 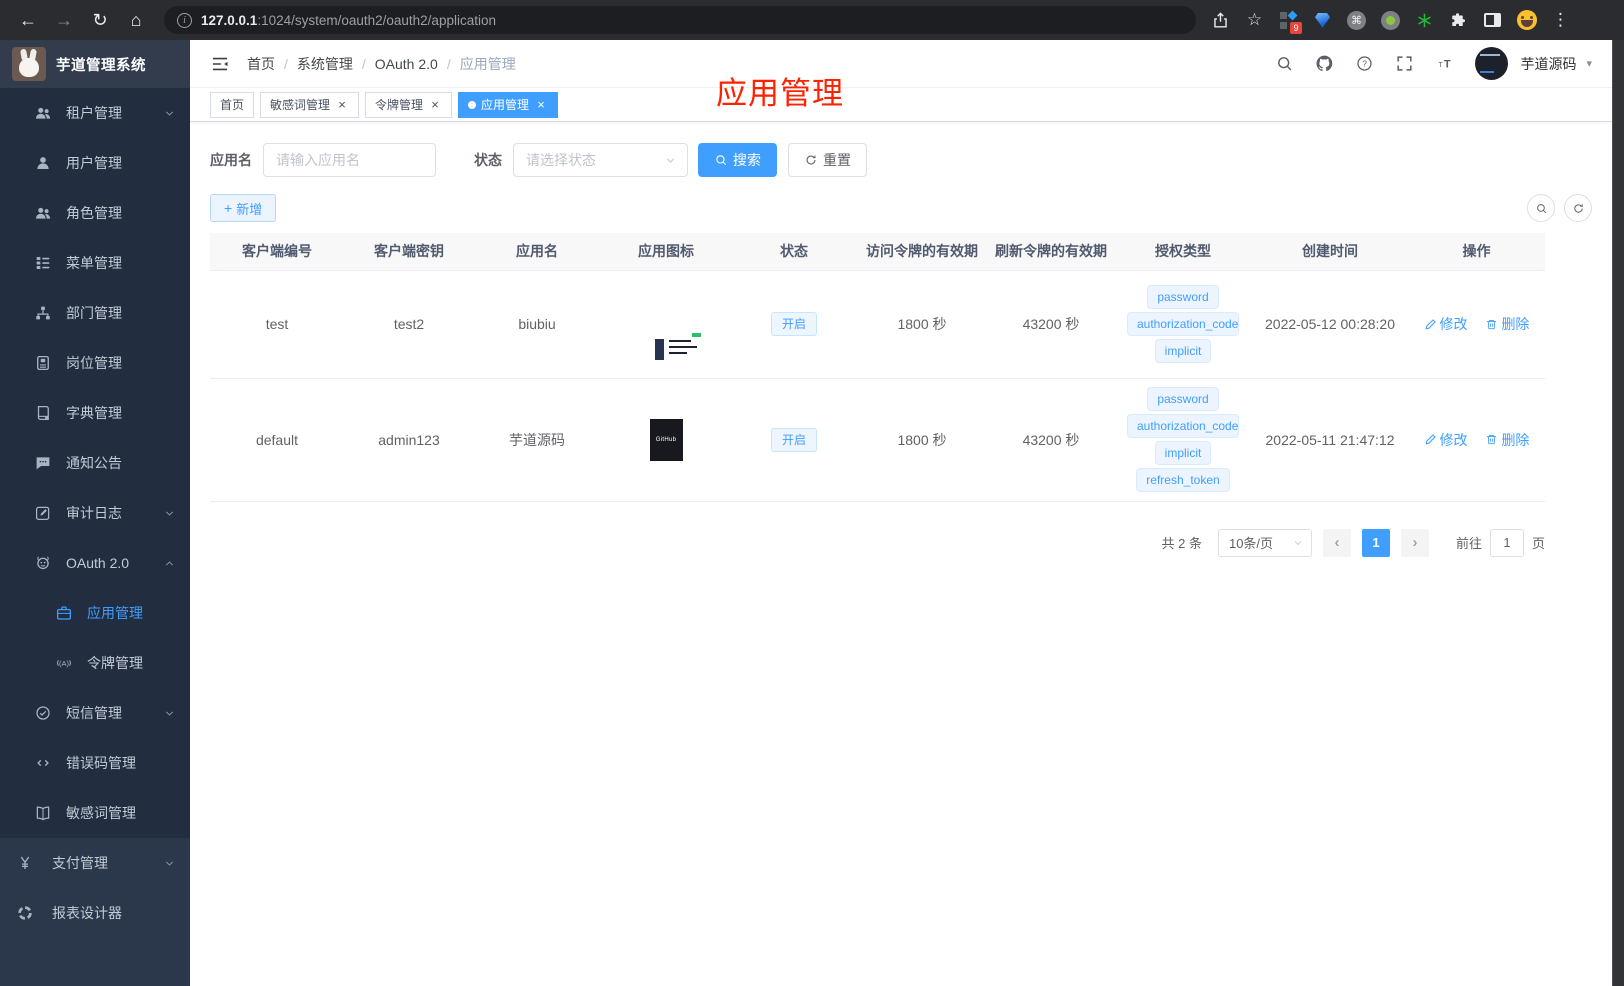 I want to click on col-grant-types: 授权类型, so click(x=1183, y=252).